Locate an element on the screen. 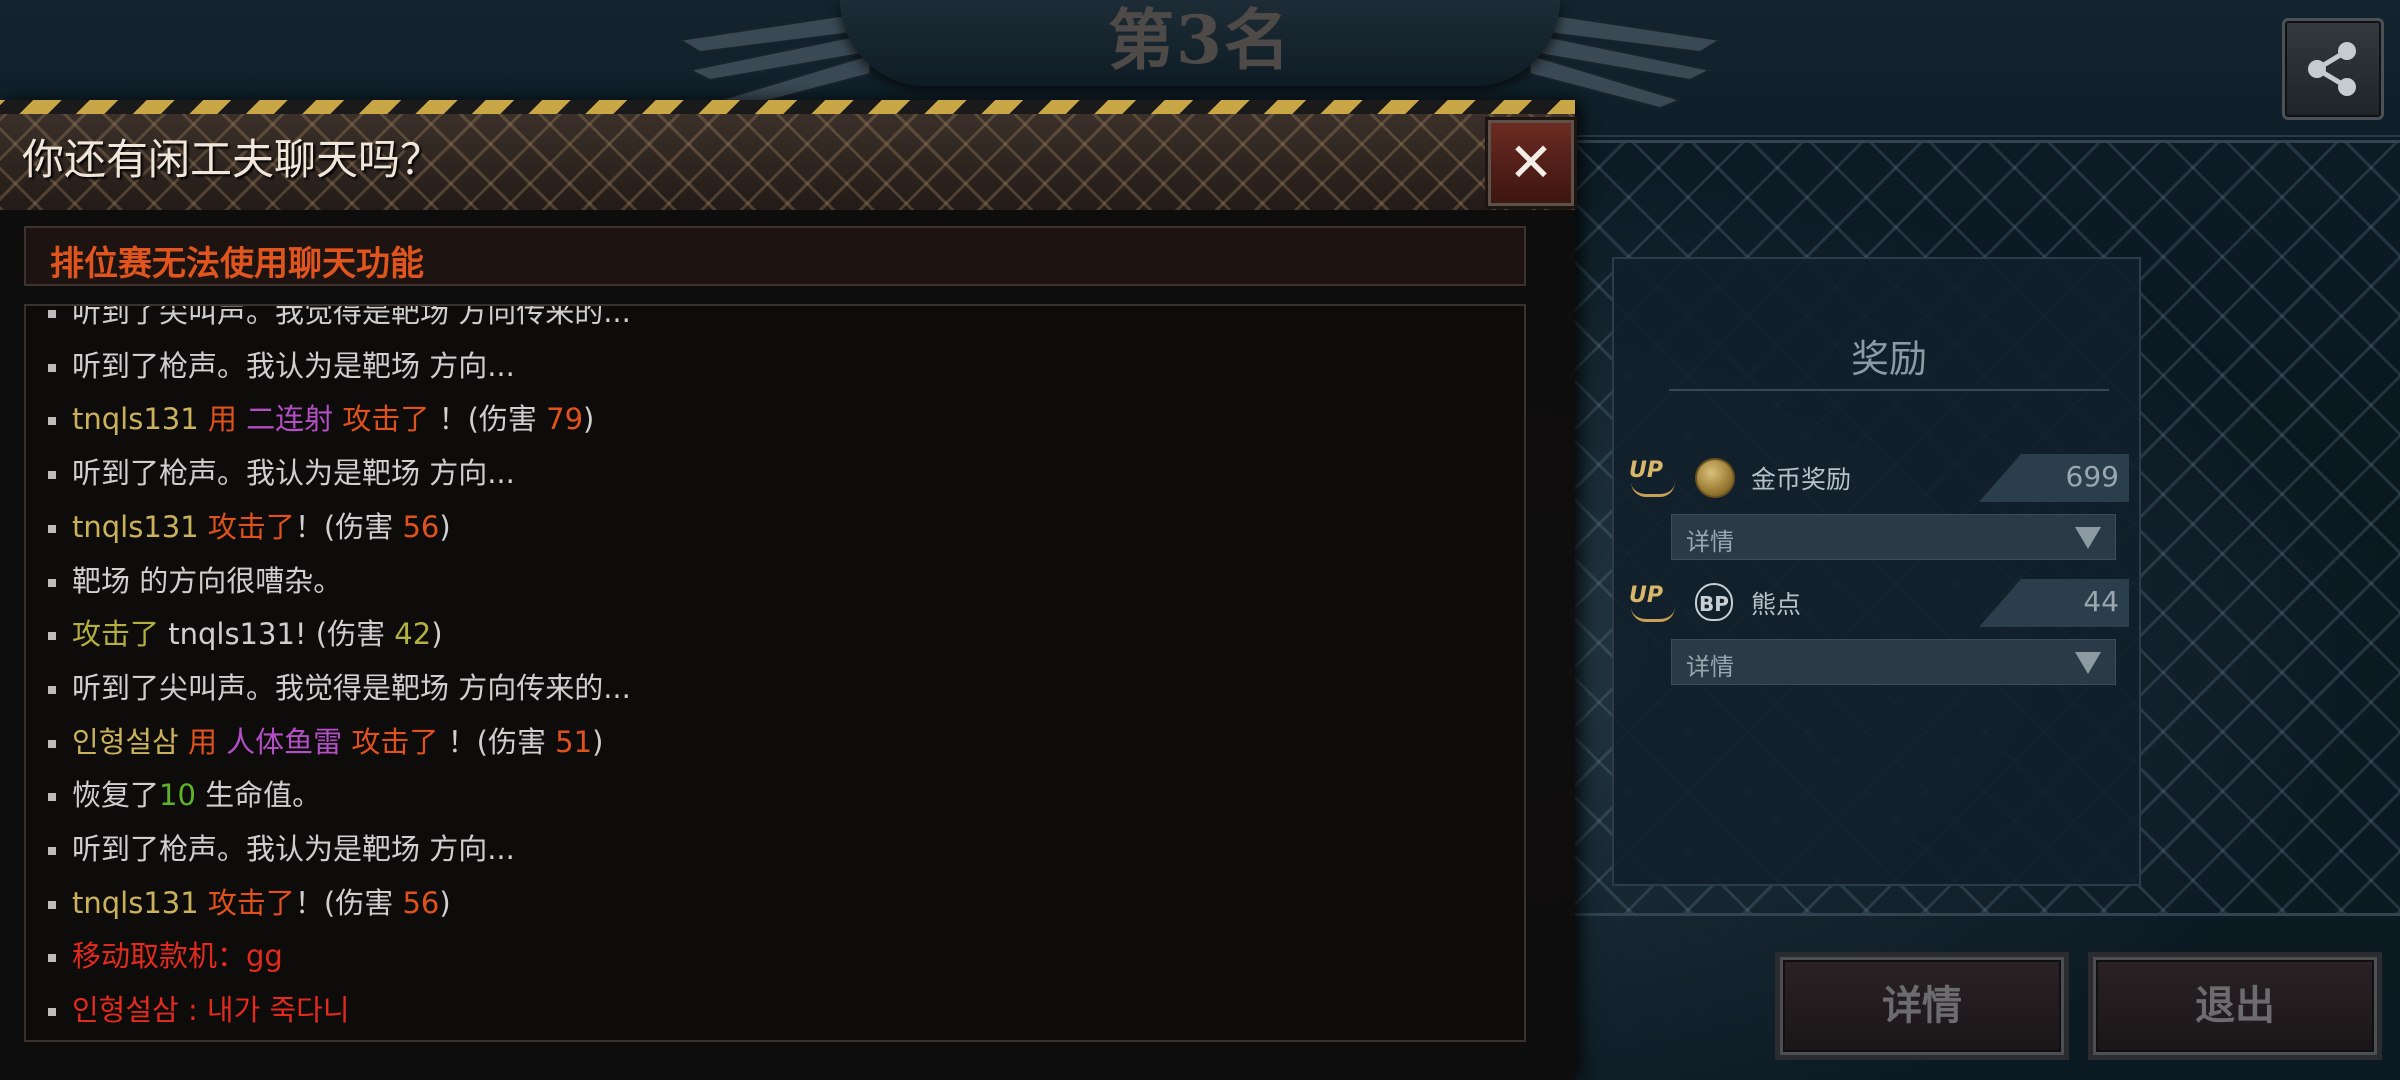  chat-message: 靶场 的方向很嘈杂。 is located at coordinates (195, 581).